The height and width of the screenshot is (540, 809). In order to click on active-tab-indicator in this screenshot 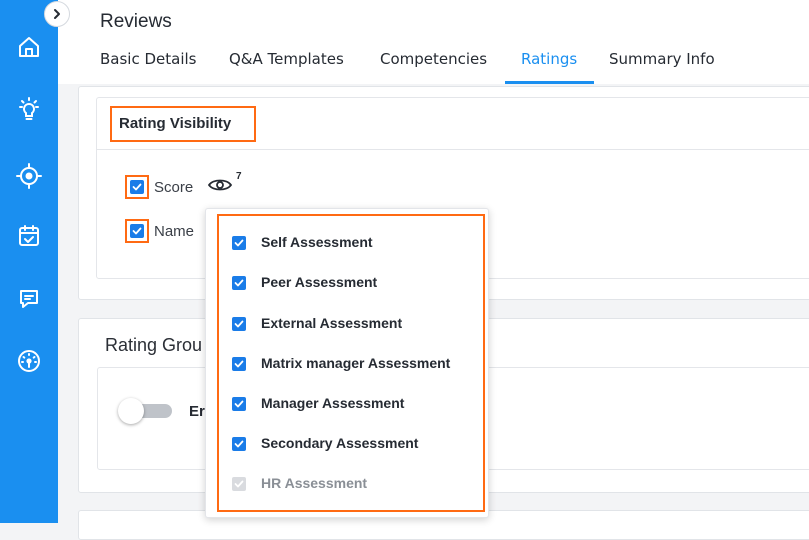, I will do `click(549, 82)`.